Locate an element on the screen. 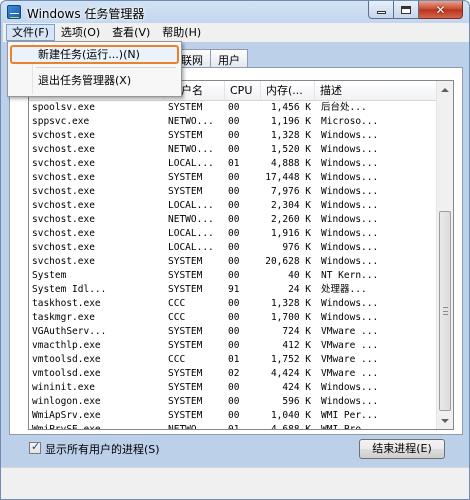  table-cell: 20,628 K is located at coordinates (288, 261).